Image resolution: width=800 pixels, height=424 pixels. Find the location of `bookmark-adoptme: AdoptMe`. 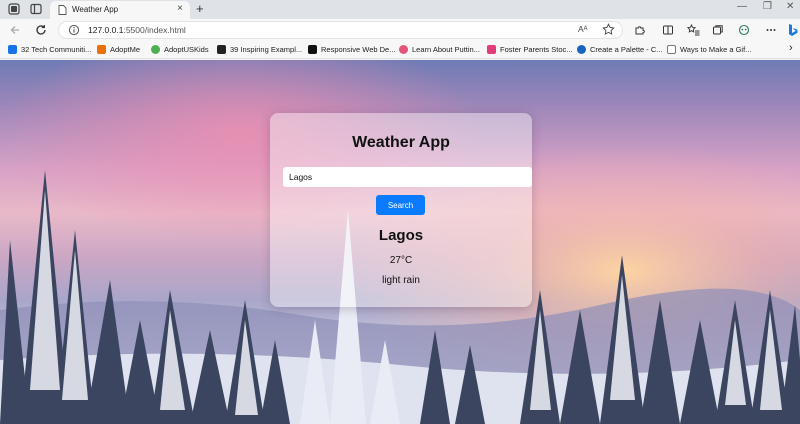

bookmark-adoptme: AdoptMe is located at coordinates (118, 49).